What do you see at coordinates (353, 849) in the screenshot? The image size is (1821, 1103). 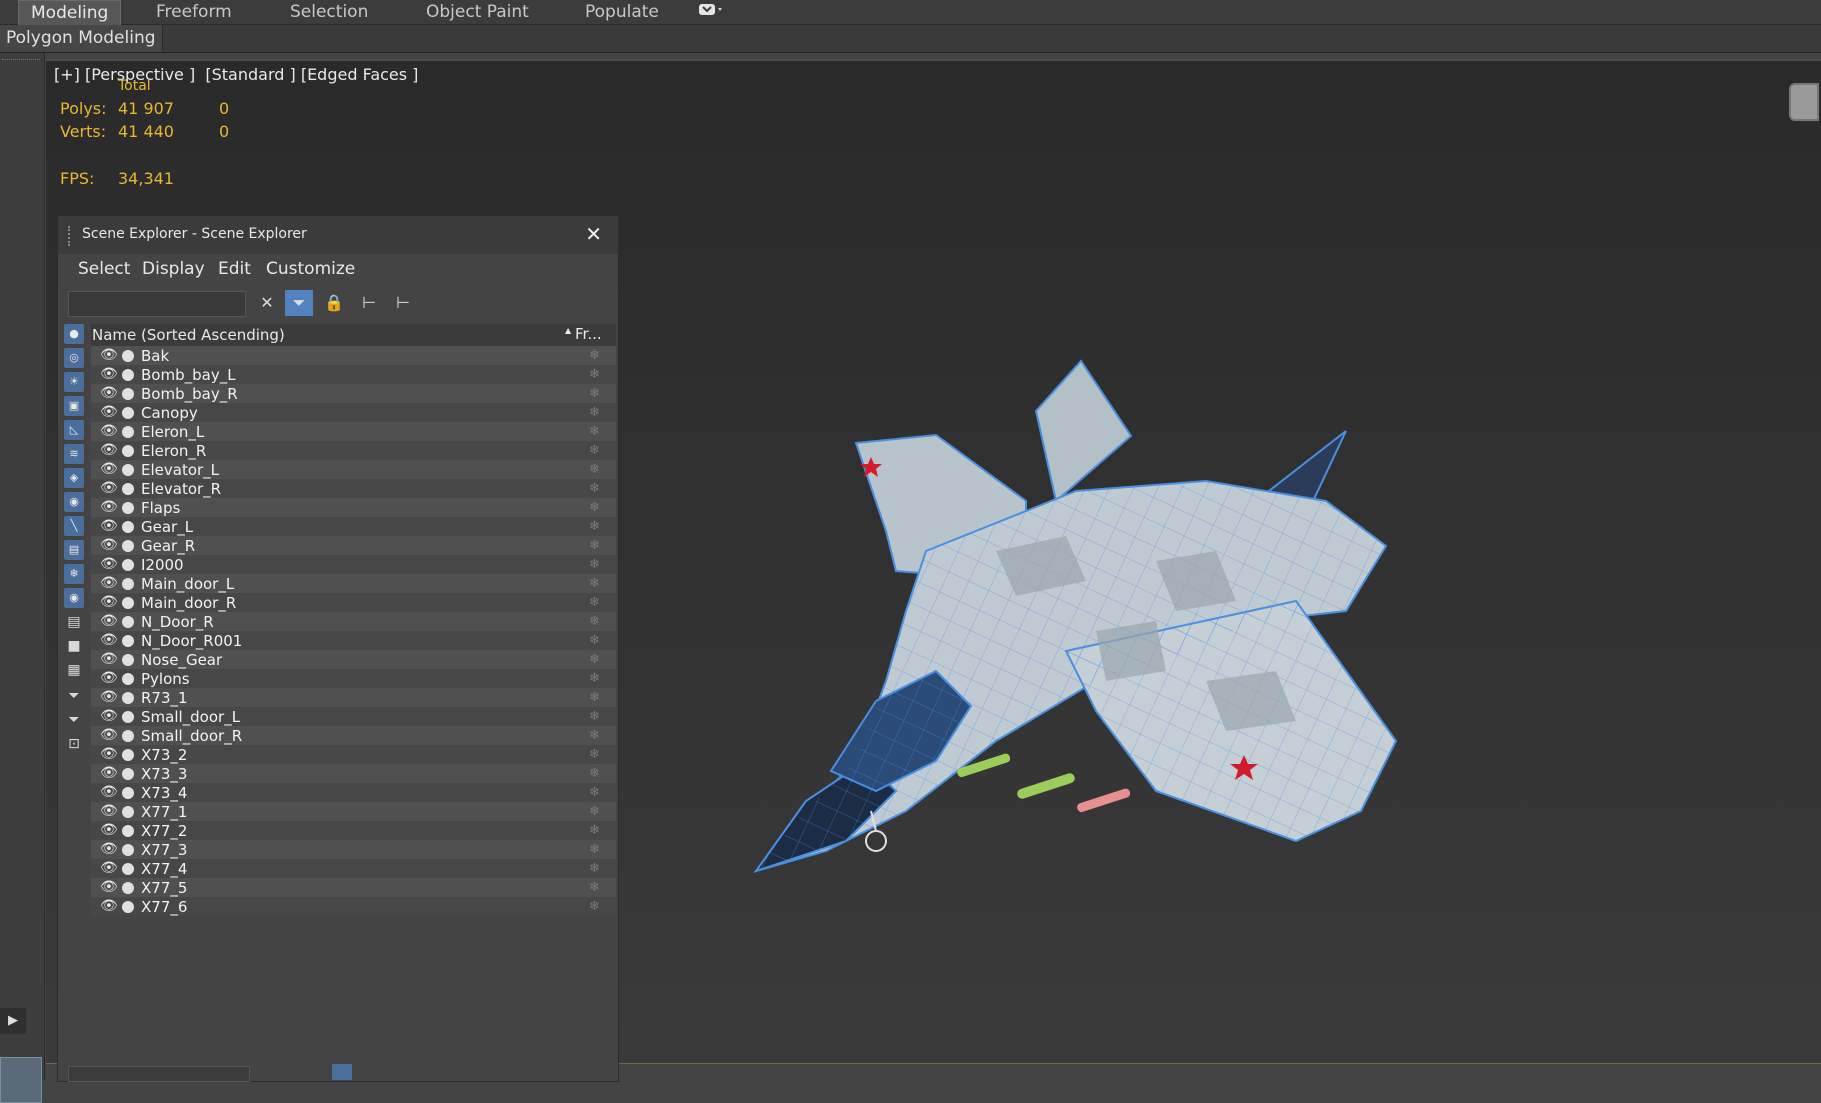 I see `list-item: 👁 X77_3 ❄` at bounding box center [353, 849].